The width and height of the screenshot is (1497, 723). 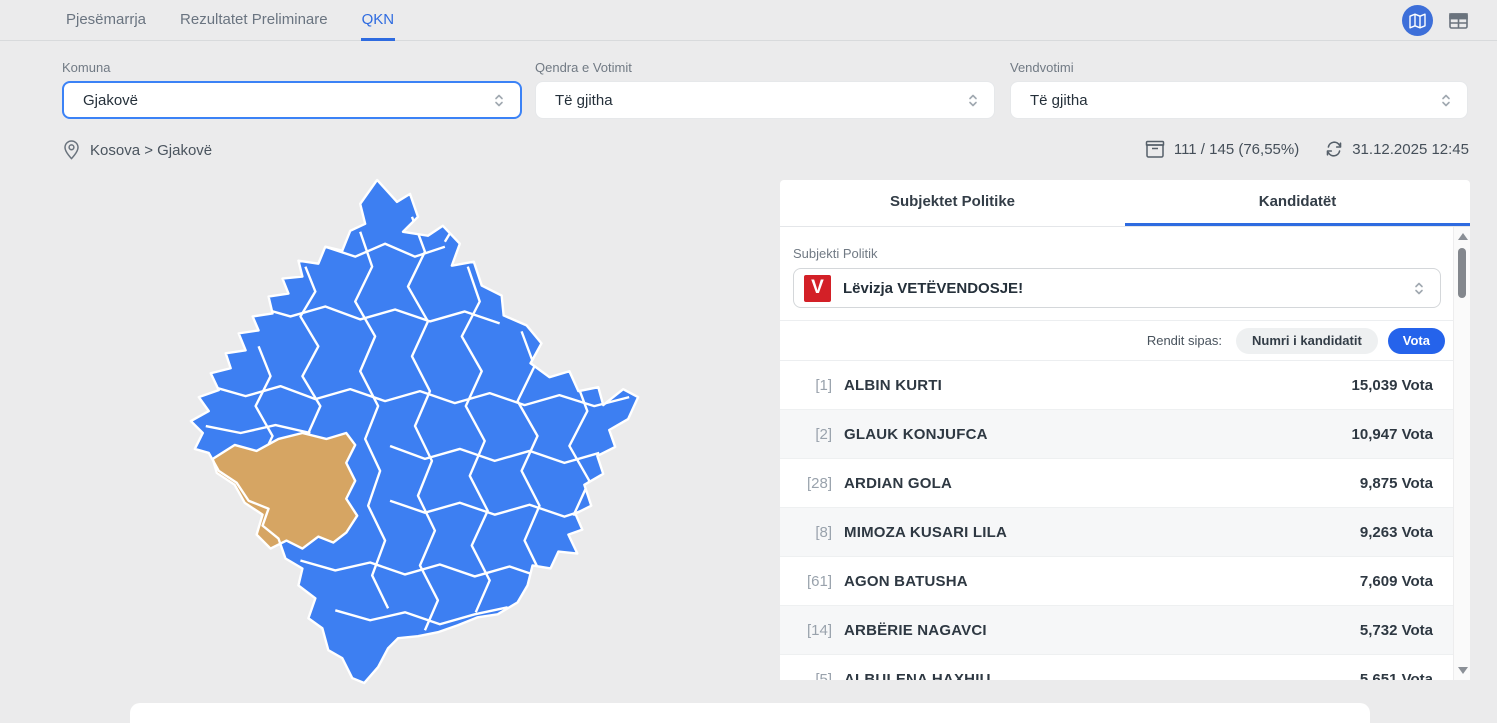 I want to click on breadcrumb-text: Kosova > Gjakovë, so click(x=151, y=150).